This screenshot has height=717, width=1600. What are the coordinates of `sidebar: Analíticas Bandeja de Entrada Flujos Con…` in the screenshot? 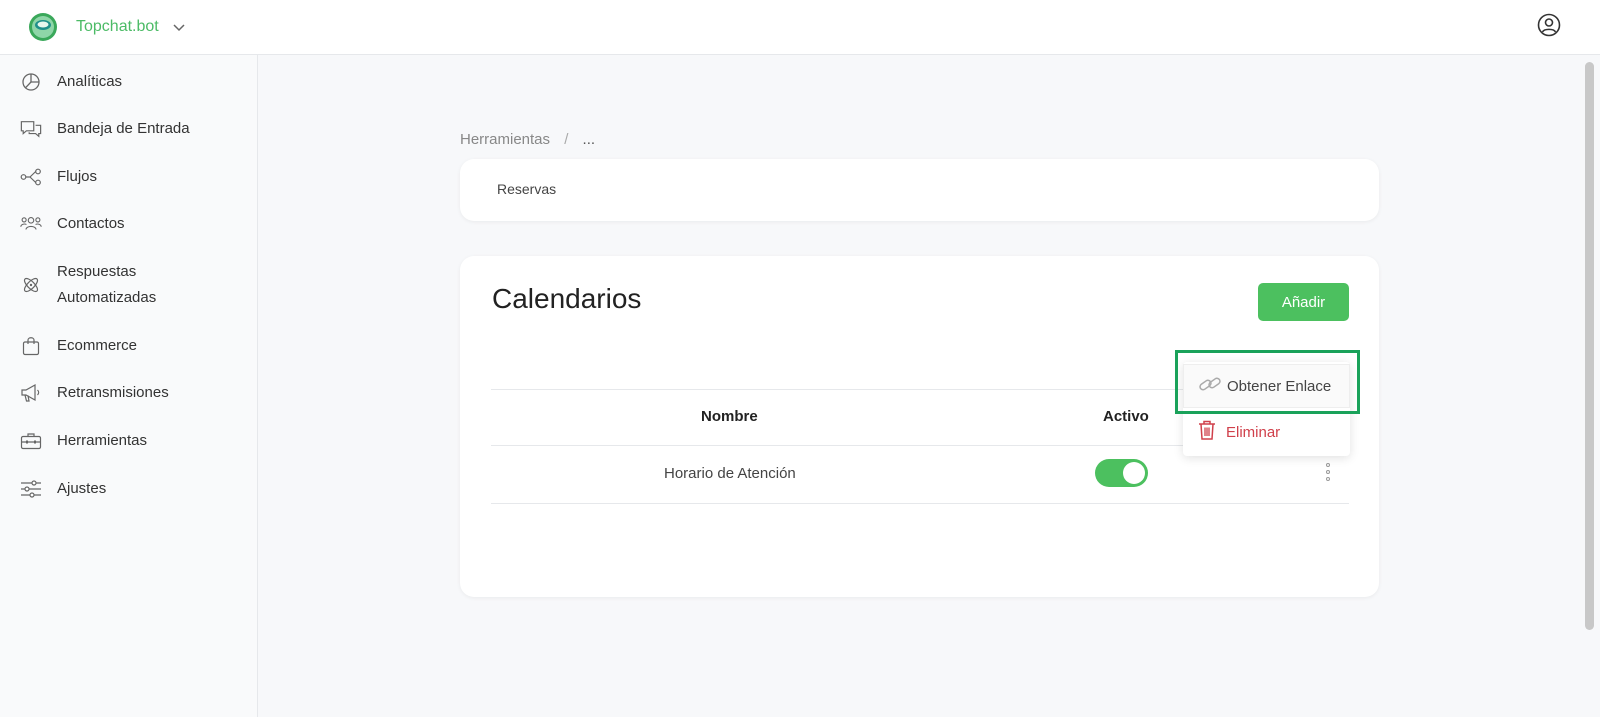 It's located at (129, 386).